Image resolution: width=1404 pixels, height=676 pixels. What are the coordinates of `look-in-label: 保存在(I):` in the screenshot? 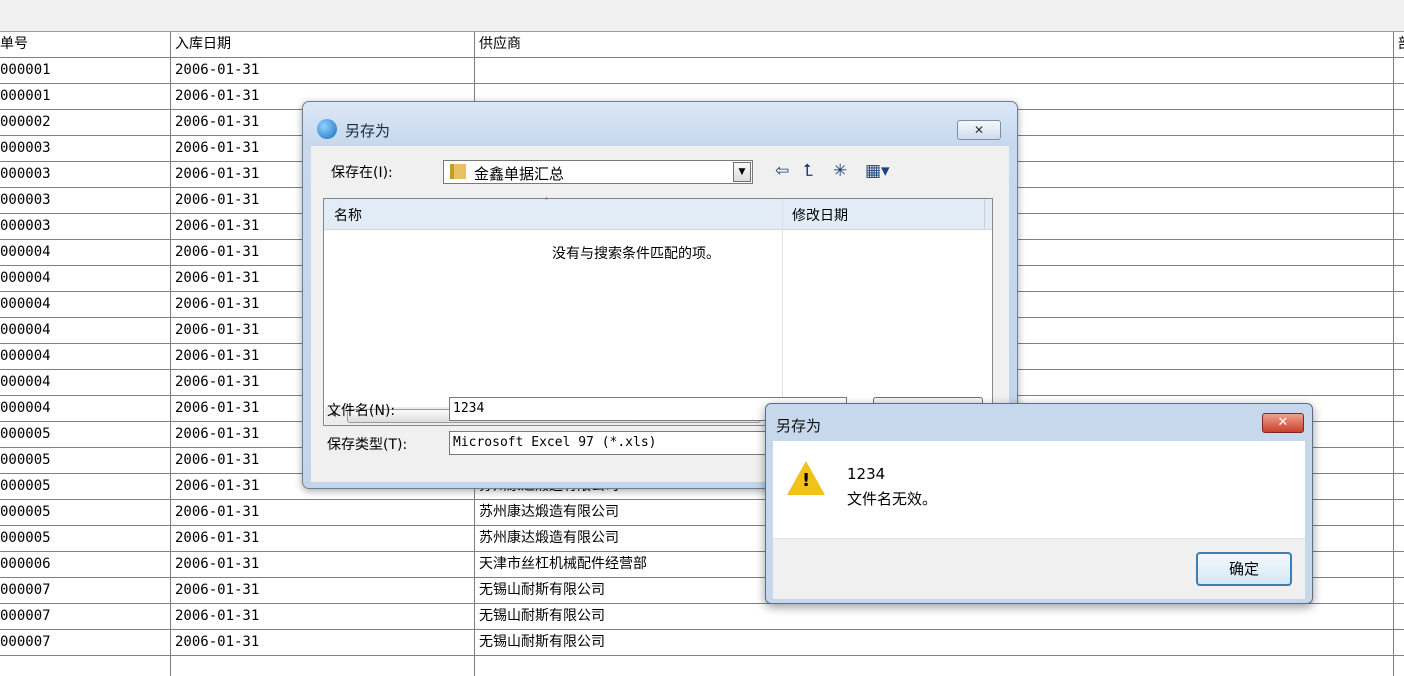 It's located at (362, 173).